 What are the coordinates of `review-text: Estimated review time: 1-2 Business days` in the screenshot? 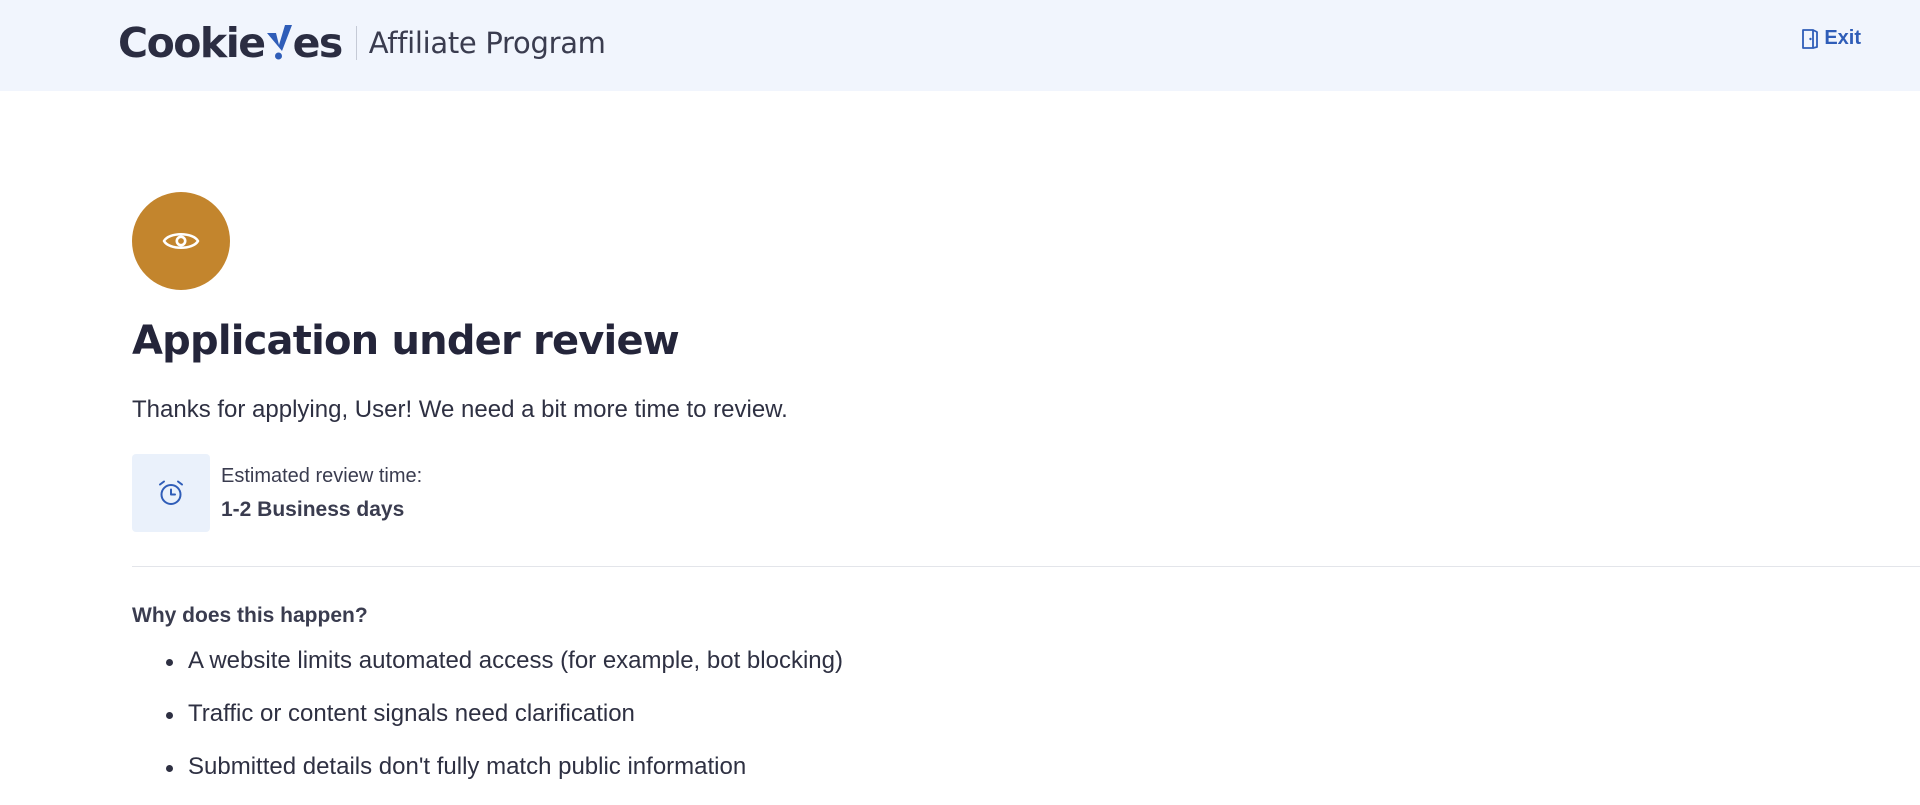 It's located at (321, 493).